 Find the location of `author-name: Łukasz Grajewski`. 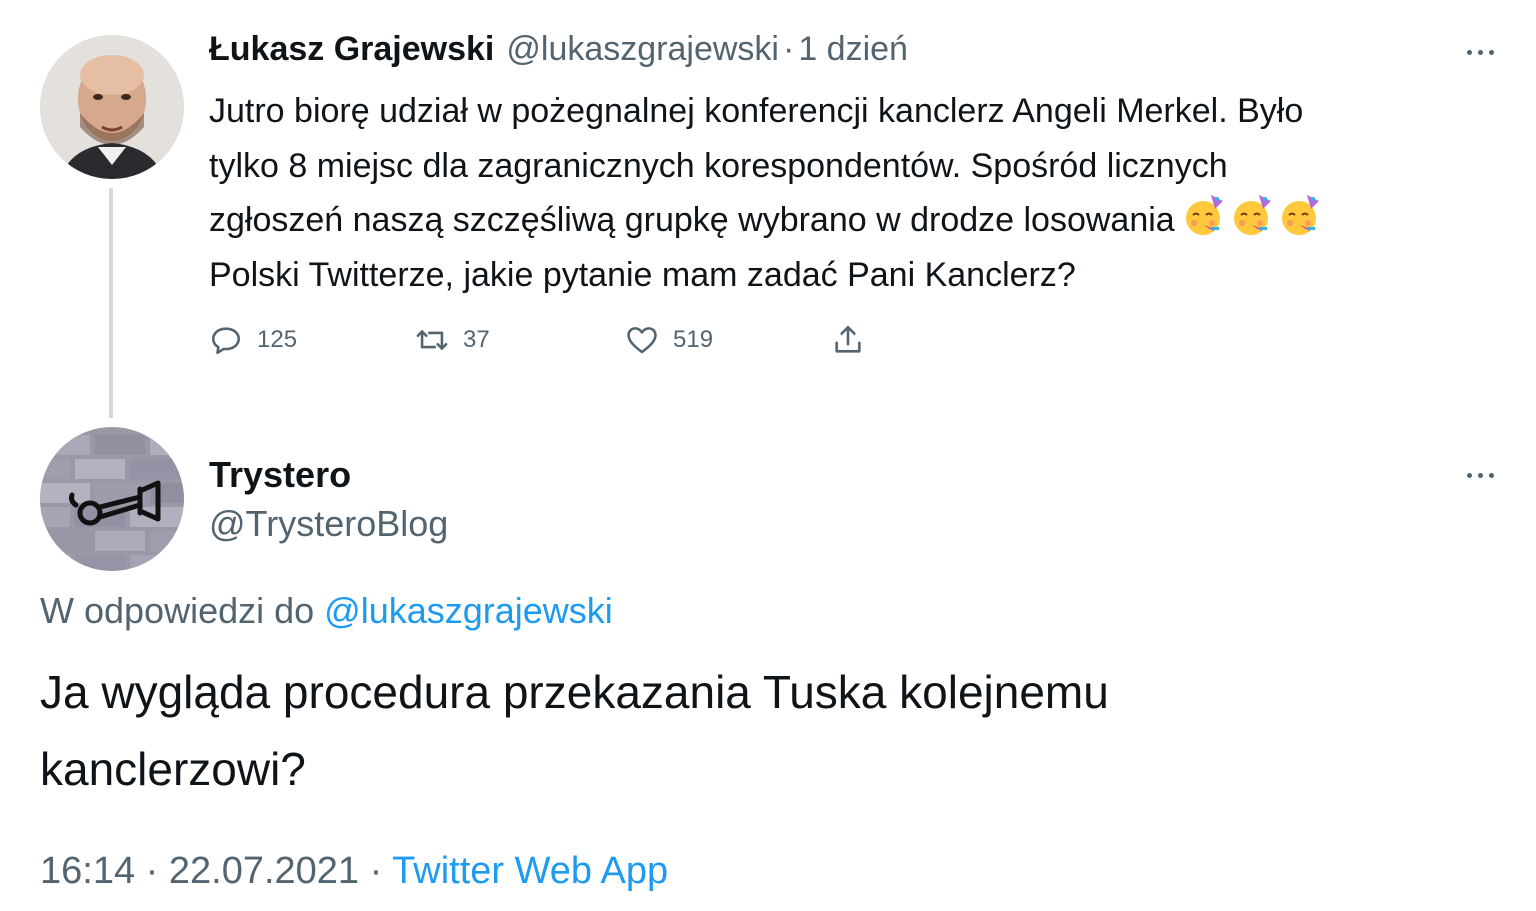

author-name: Łukasz Grajewski is located at coordinates (351, 49).